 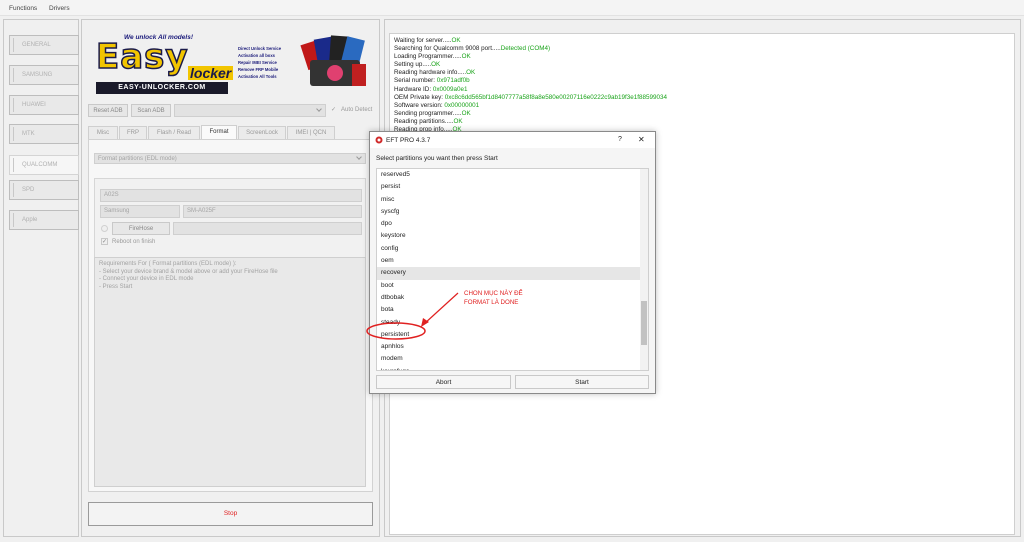 I want to click on logo-brand-locker: locker, so click(x=211, y=73).